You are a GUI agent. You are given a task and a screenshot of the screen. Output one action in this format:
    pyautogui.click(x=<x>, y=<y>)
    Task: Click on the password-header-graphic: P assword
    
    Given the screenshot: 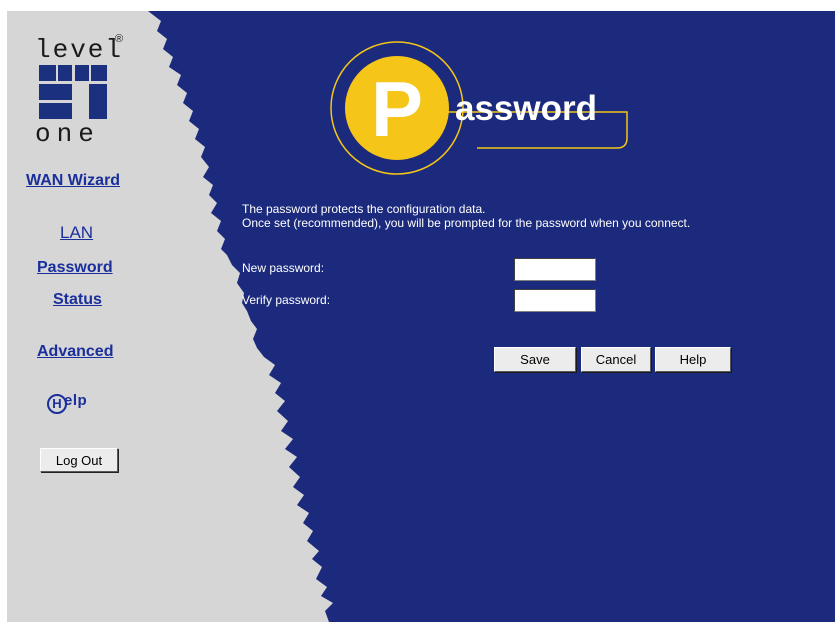 What is the action you would take?
    pyautogui.click(x=479, y=108)
    